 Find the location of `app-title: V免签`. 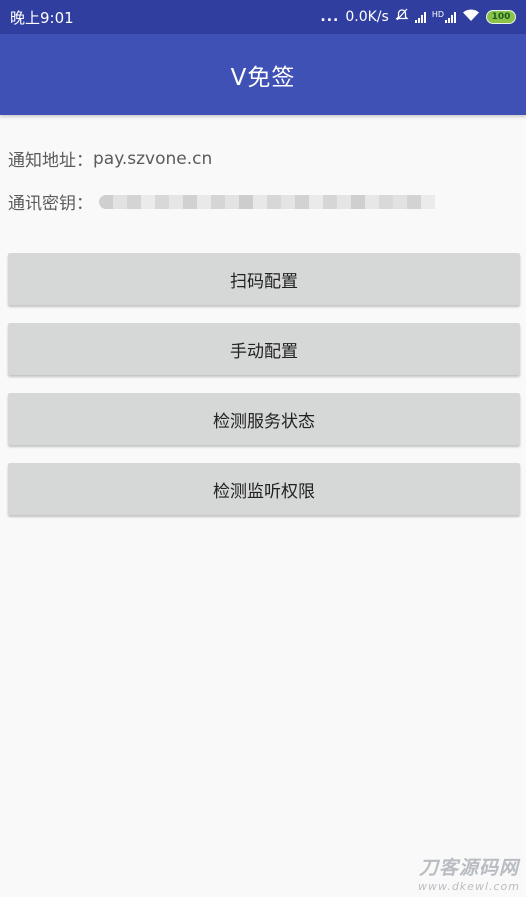

app-title: V免签 is located at coordinates (263, 77).